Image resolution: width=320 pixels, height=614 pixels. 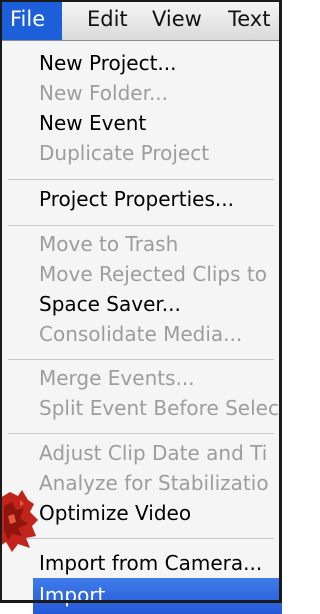 I want to click on menu-item-new-event: New Event, so click(x=92, y=123).